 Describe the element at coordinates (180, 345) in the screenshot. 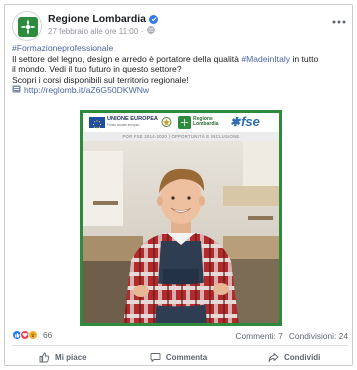

I see `divider` at that location.